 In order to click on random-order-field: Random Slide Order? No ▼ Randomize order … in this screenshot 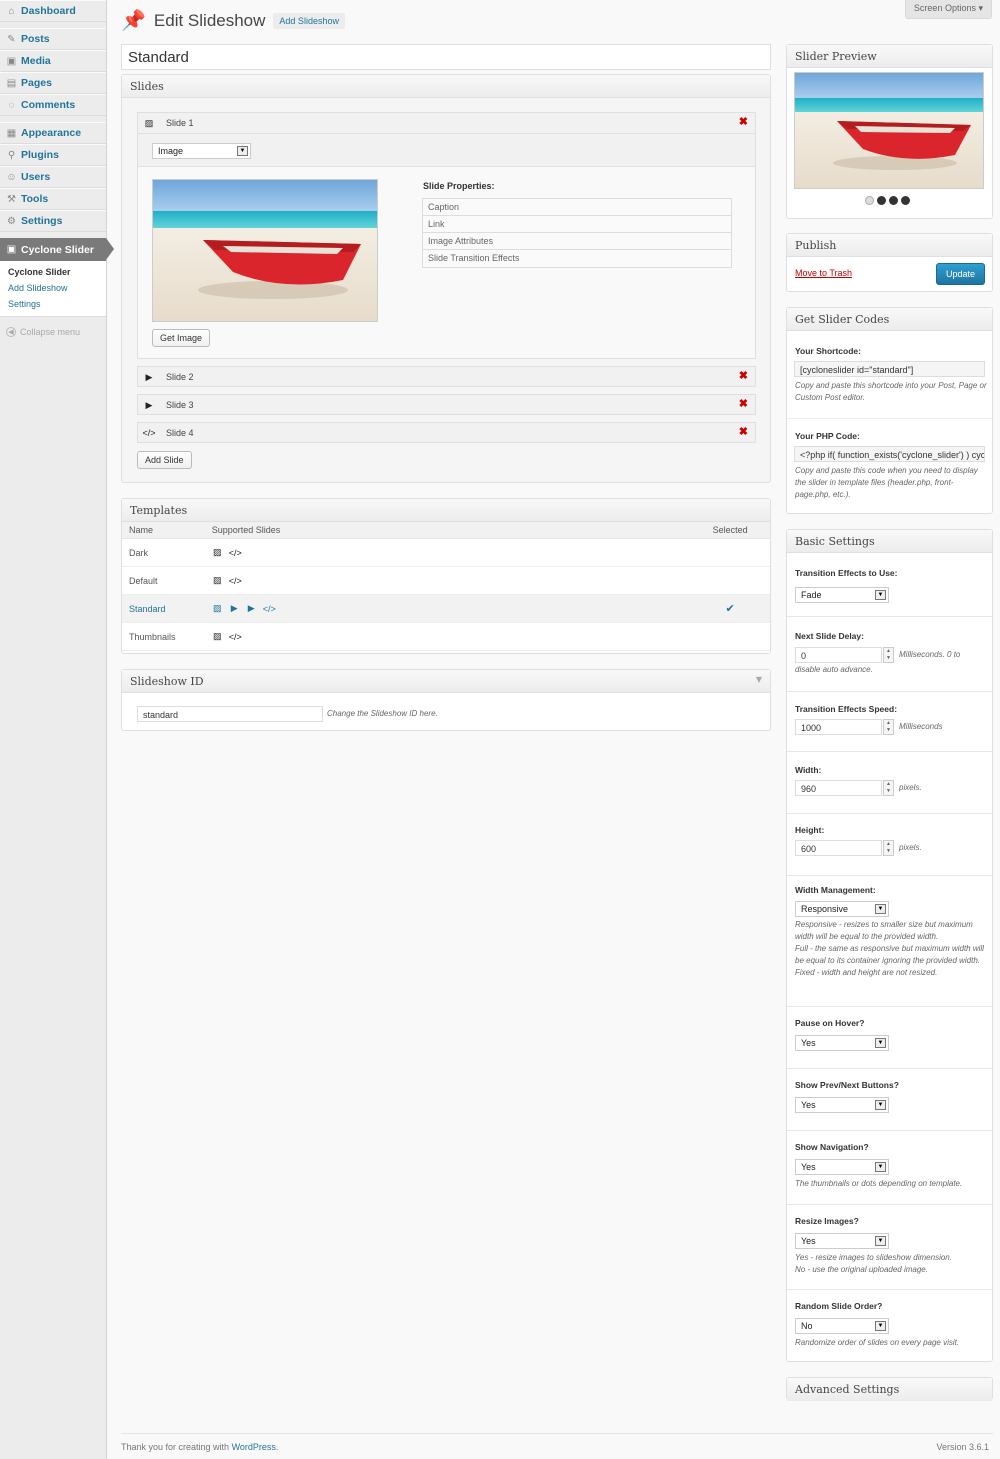, I will do `click(877, 1324)`.